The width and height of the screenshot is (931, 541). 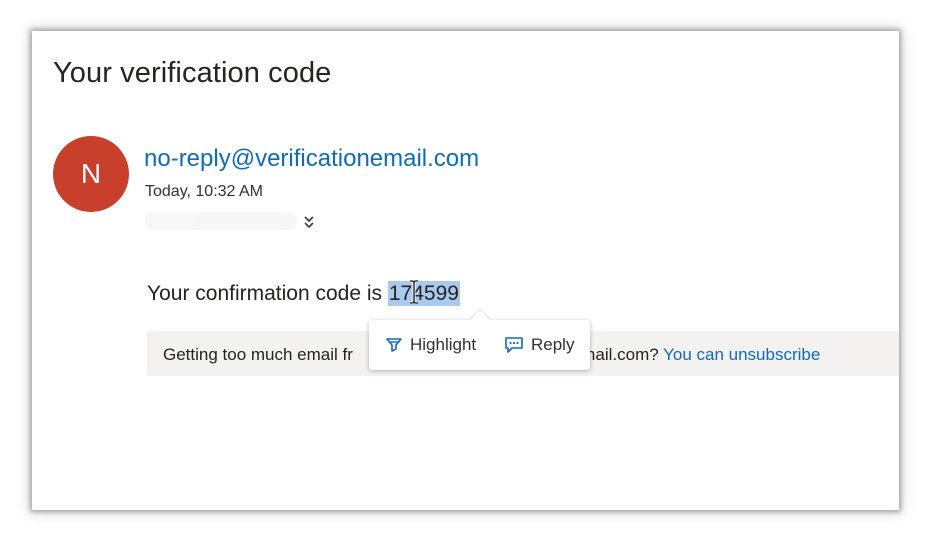 I want to click on text-cursor-icon, so click(x=414, y=292).